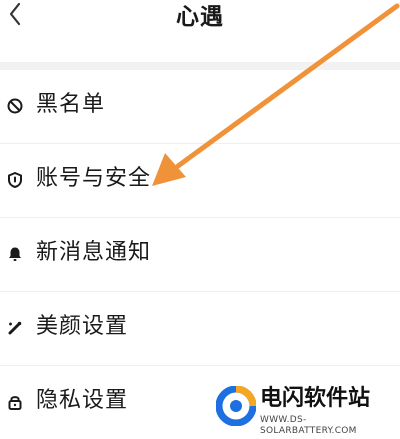 Image resolution: width=400 pixels, height=439 pixels. I want to click on page-title: 心遇, so click(200, 17).